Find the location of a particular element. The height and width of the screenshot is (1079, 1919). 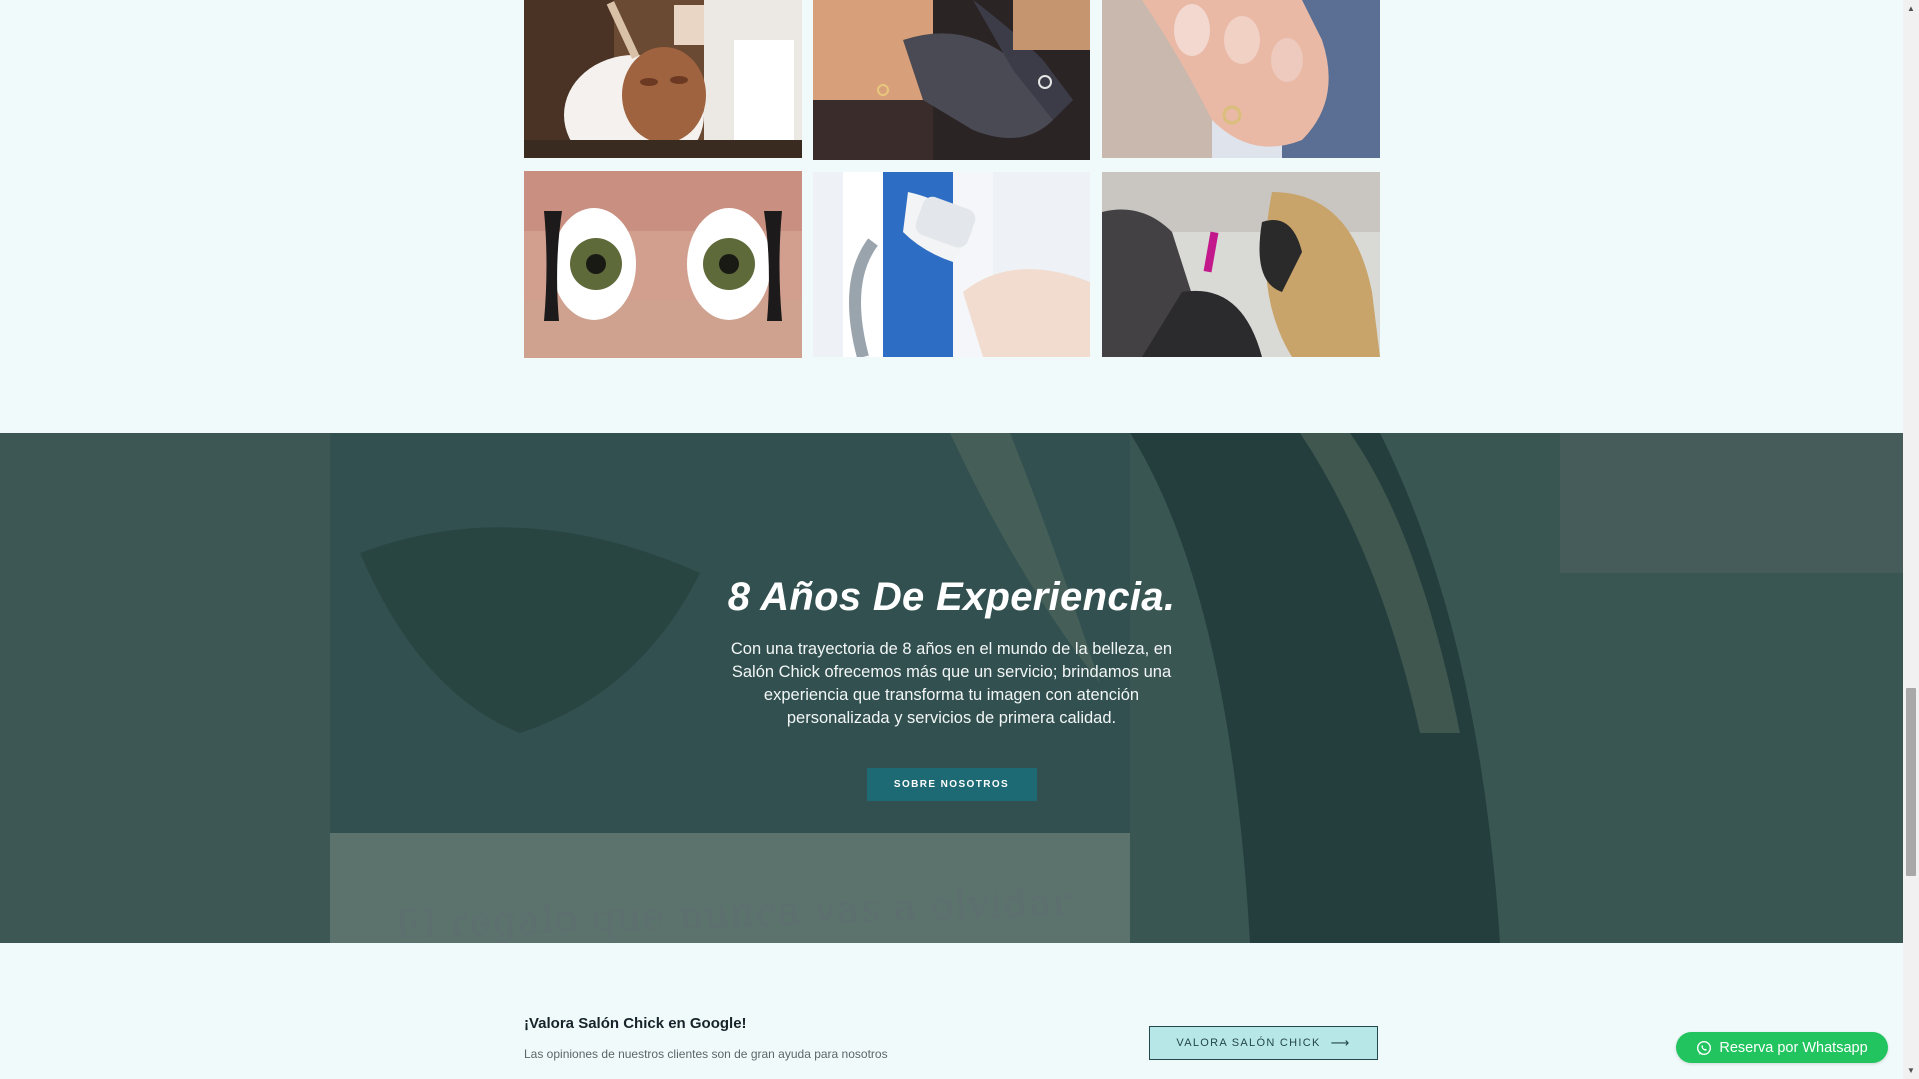

scroll-down-icon: ▼ is located at coordinates (1911, 1070).